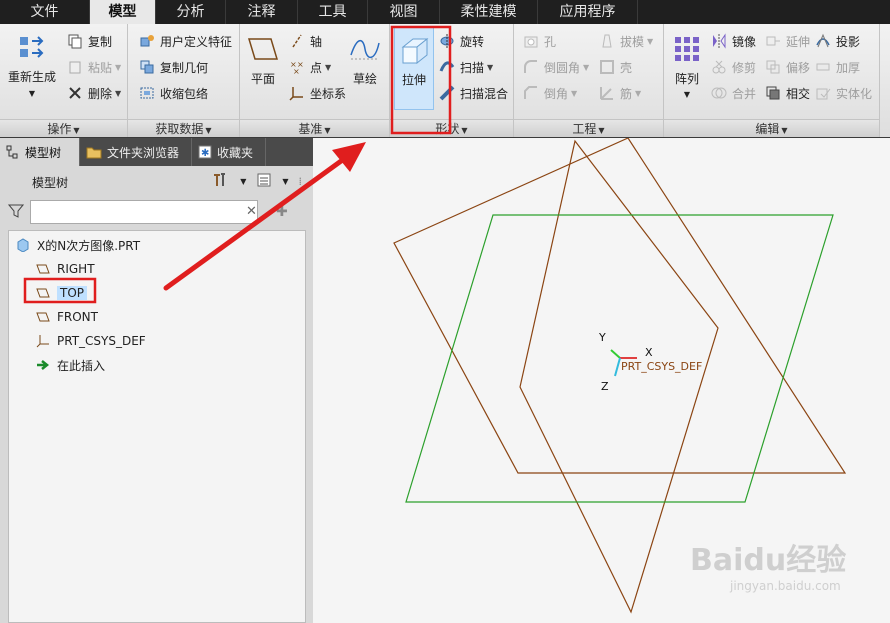 This screenshot has height=623, width=890. I want to click on shell-button: 壳, so click(615, 67).